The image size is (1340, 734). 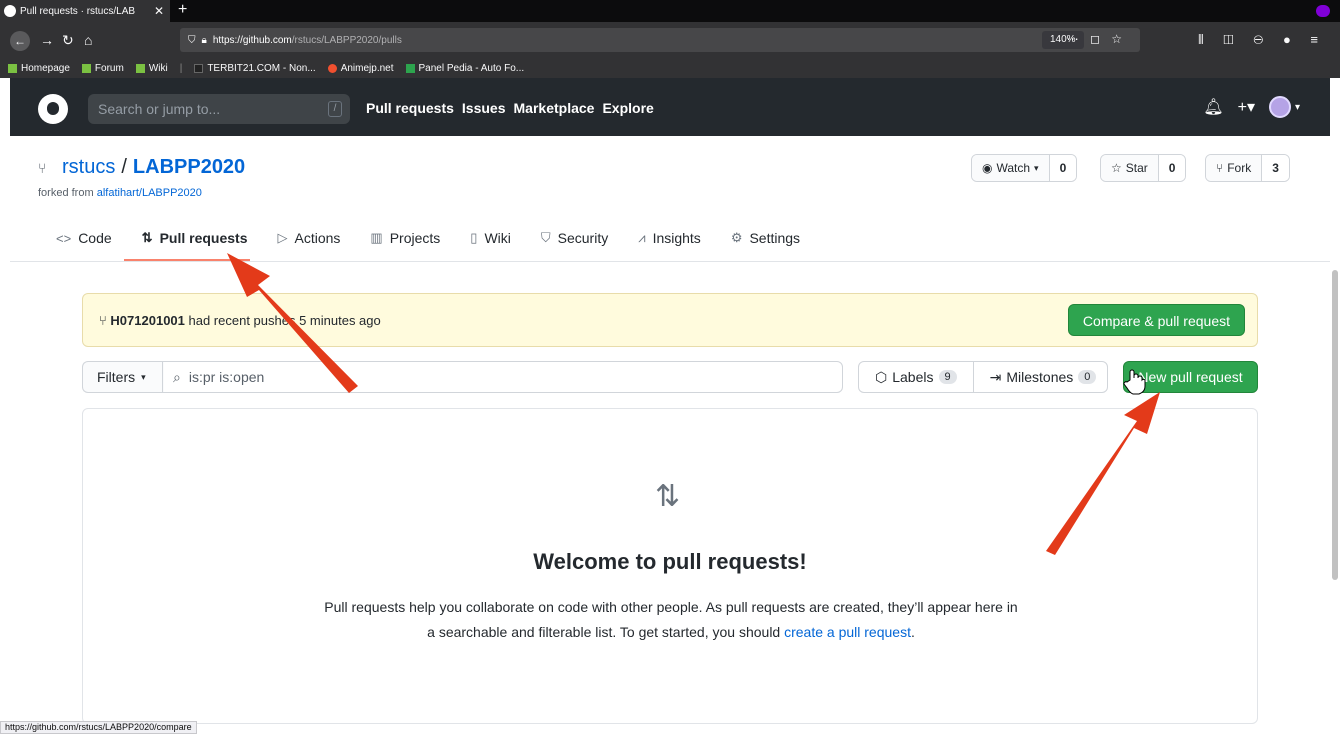 What do you see at coordinates (68, 40) in the screenshot?
I see `reload-icon: ↻` at bounding box center [68, 40].